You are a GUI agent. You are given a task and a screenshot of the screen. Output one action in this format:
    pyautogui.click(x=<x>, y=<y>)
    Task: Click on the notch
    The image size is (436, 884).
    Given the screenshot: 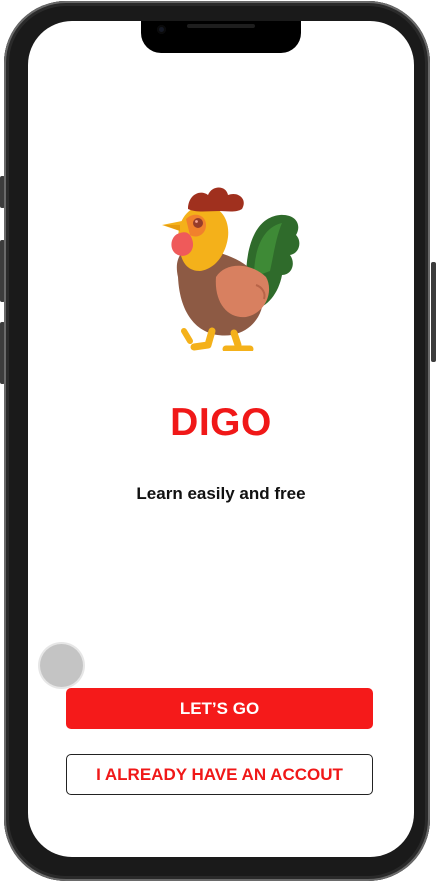 What is the action you would take?
    pyautogui.click(x=221, y=37)
    